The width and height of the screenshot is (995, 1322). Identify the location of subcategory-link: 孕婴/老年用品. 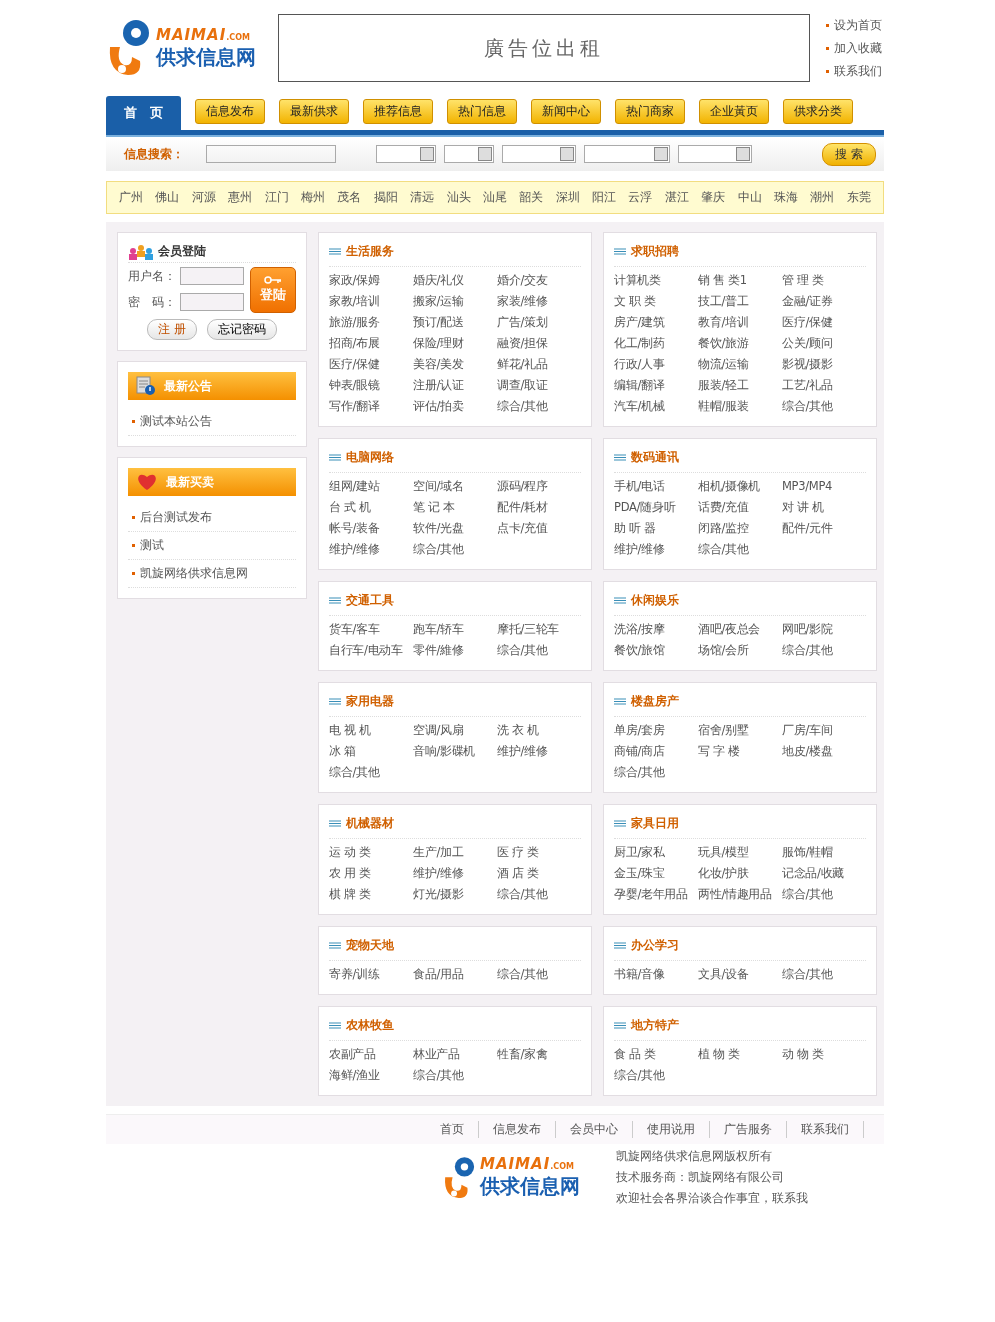
(656, 894).